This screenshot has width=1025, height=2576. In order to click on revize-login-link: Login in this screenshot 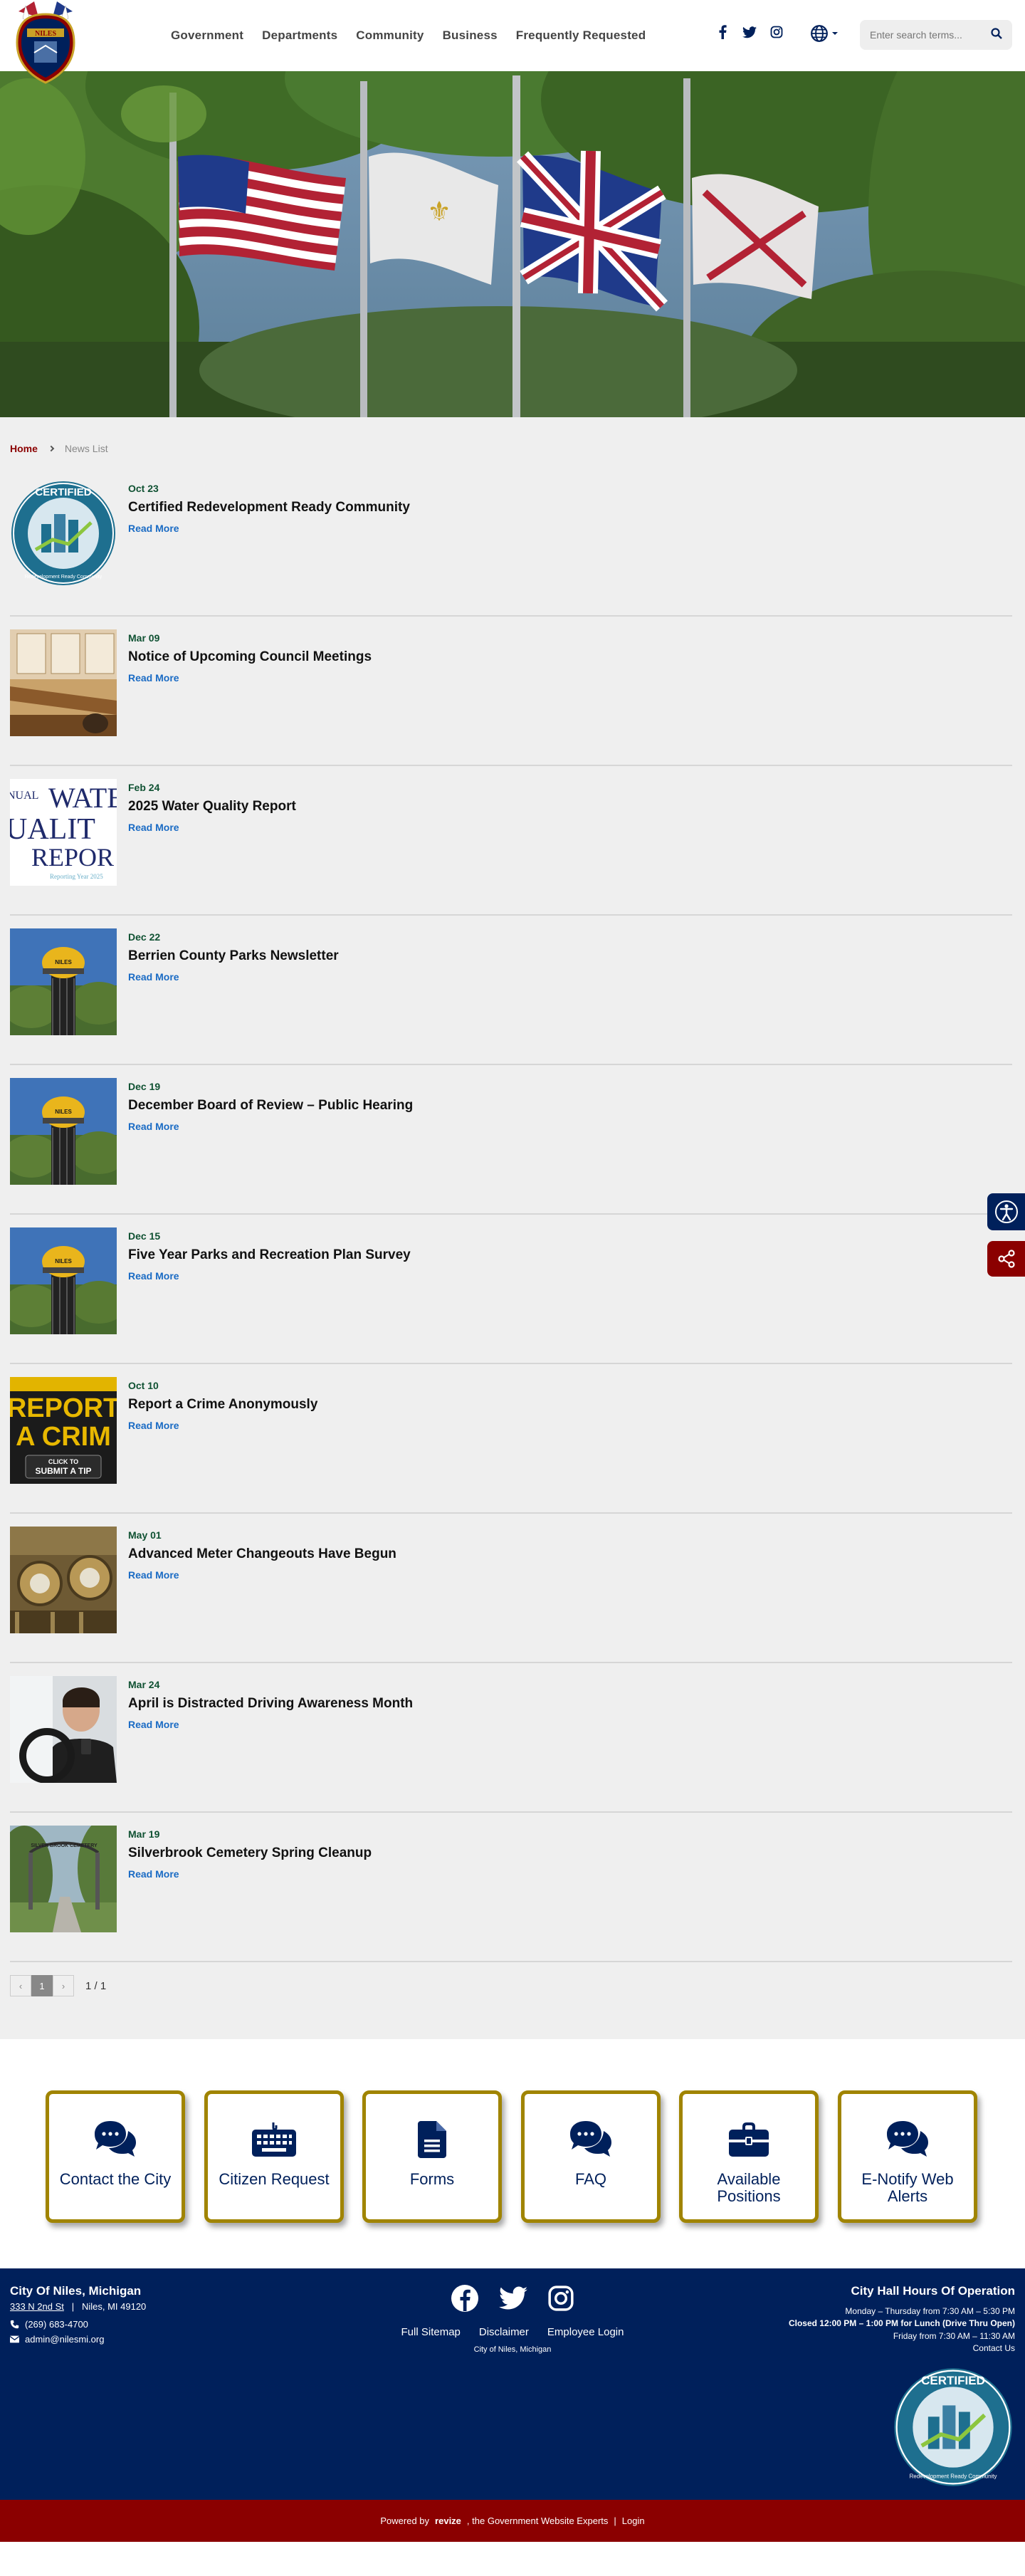, I will do `click(633, 2520)`.